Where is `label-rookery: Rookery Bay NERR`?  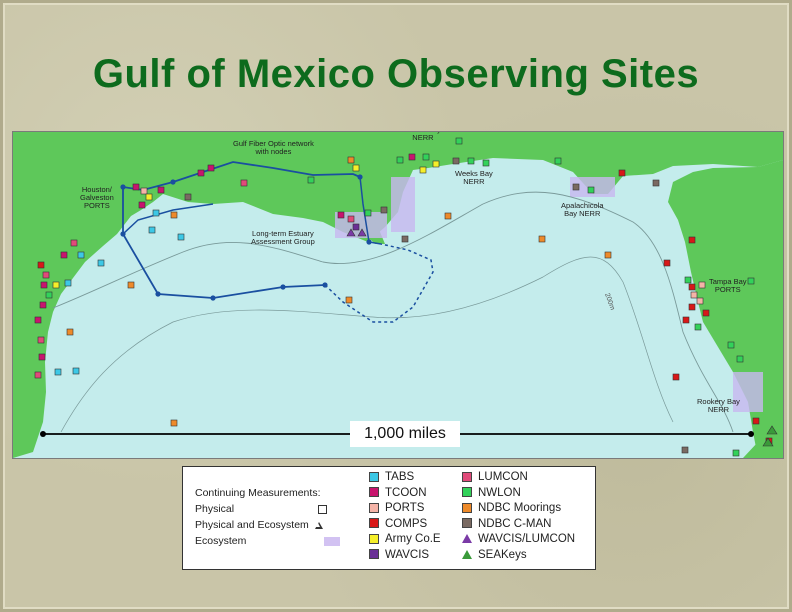
label-rookery: Rookery Bay NERR is located at coordinates (718, 405).